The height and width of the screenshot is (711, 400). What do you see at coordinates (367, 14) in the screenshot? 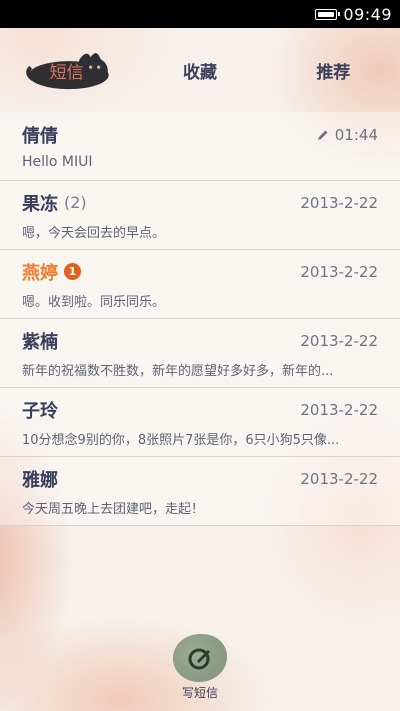
I see `status-time: 09:49` at bounding box center [367, 14].